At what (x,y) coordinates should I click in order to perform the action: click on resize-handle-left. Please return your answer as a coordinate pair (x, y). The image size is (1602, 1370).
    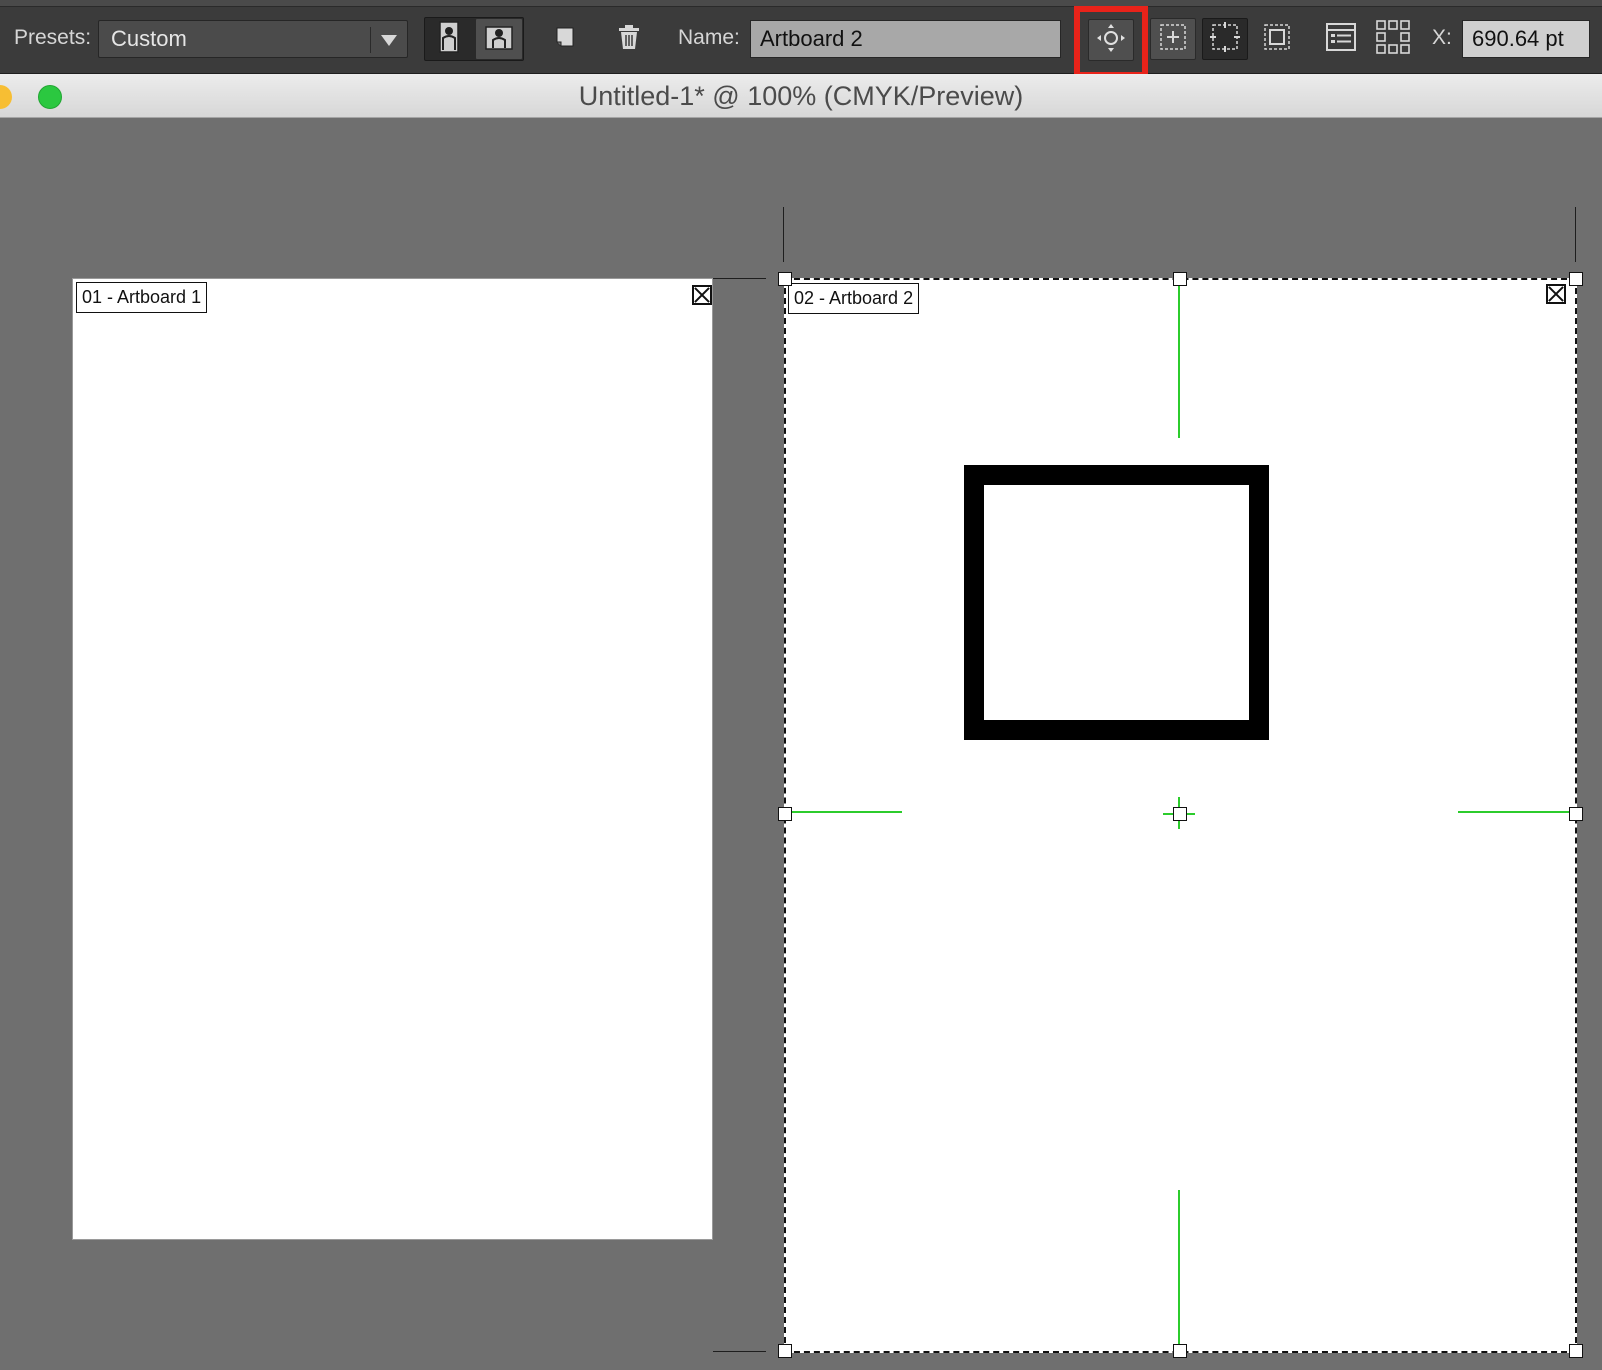
    Looking at the image, I should click on (785, 814).